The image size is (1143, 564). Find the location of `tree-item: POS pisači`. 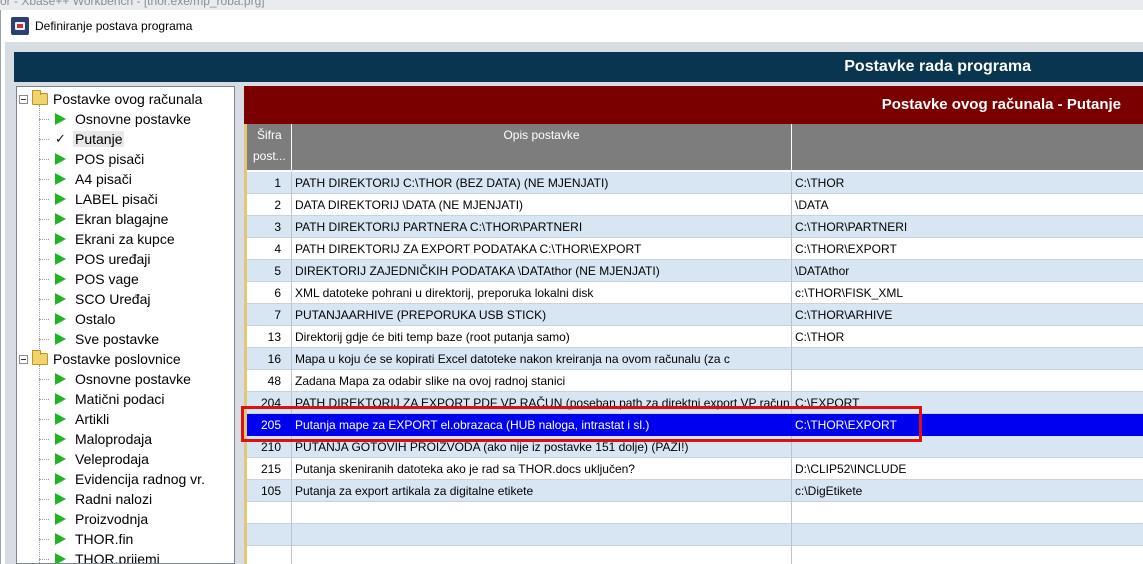

tree-item: POS pisači is located at coordinates (100, 159).